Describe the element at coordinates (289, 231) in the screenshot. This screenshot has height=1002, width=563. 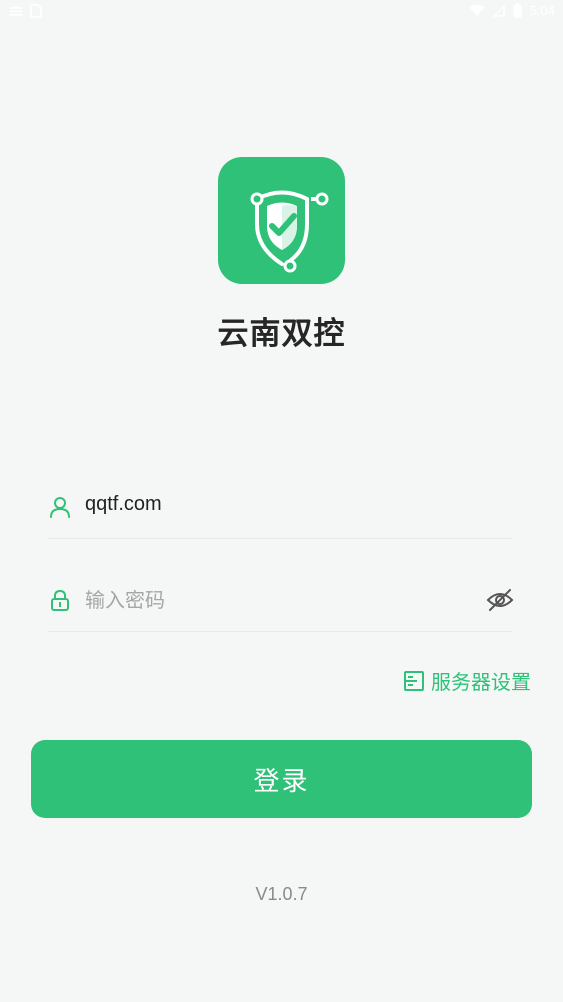
I see `shield-check-icon` at that location.